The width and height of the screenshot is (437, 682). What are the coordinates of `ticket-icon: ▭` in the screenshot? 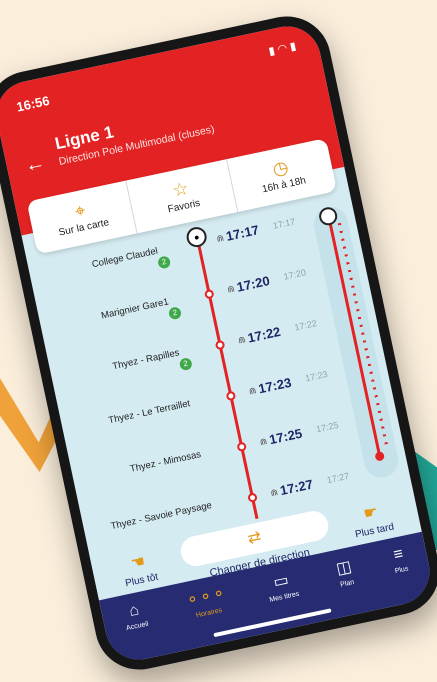 It's located at (281, 581).